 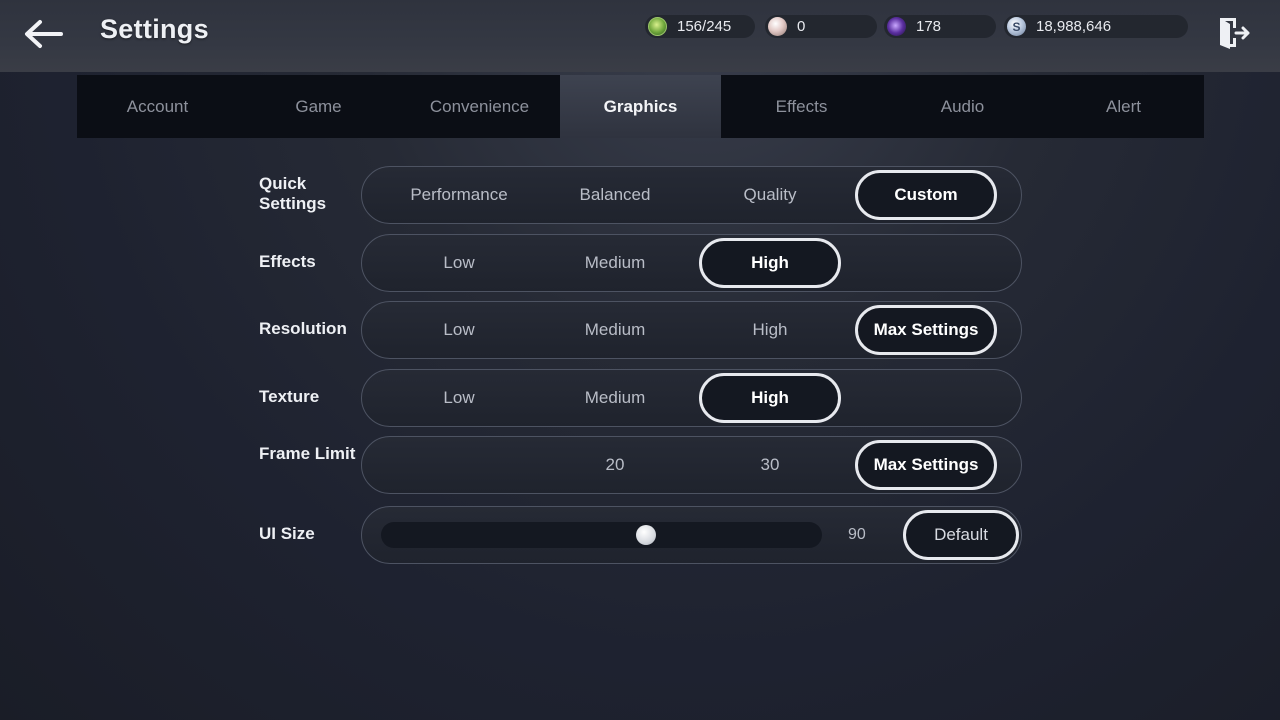 I want to click on resolution-option-max-settings: Max Settings, so click(x=926, y=330).